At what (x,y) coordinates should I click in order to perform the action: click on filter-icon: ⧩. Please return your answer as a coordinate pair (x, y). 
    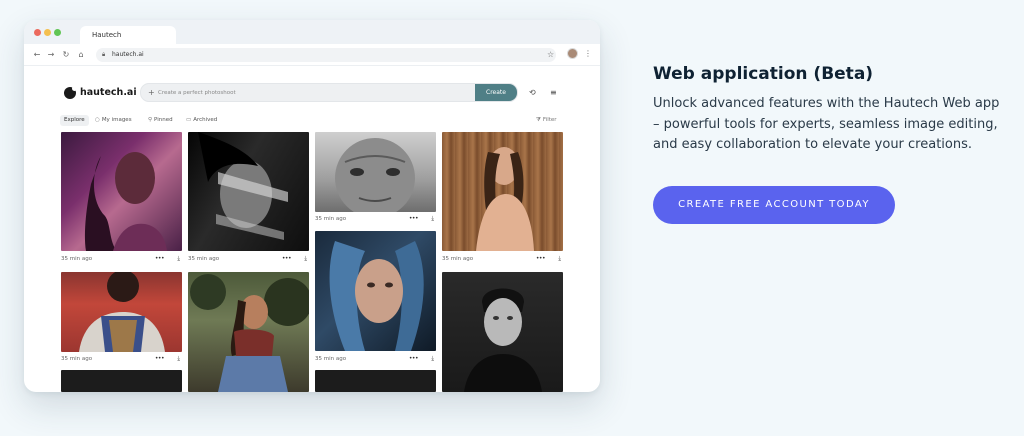
    Looking at the image, I should click on (538, 120).